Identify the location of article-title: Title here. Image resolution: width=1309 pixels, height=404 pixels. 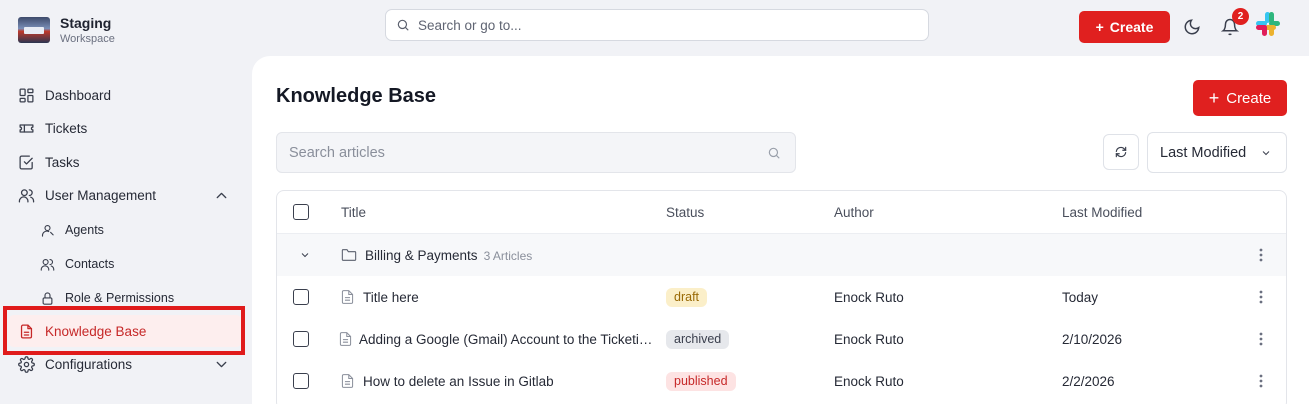
(501, 297).